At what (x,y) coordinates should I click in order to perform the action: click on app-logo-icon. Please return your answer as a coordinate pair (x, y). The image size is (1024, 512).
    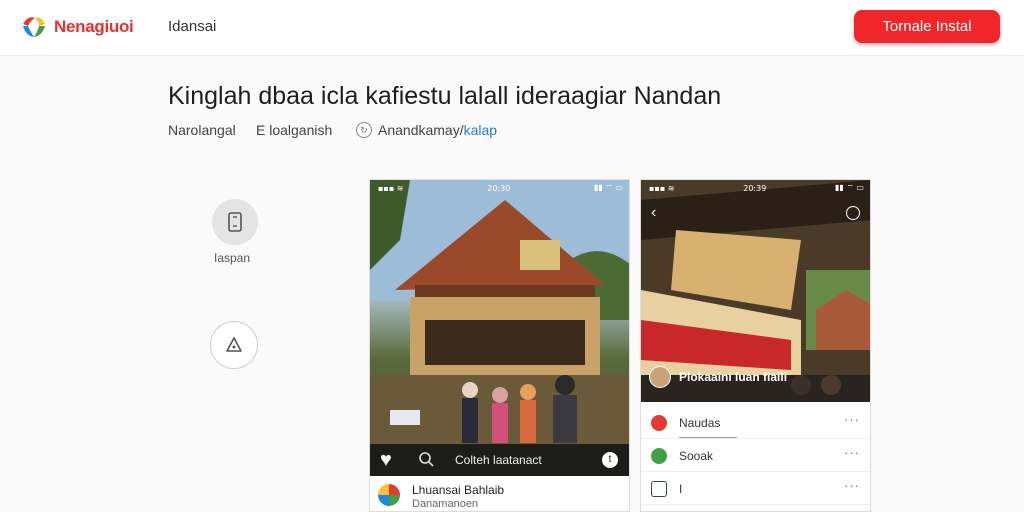
    Looking at the image, I should click on (34, 26).